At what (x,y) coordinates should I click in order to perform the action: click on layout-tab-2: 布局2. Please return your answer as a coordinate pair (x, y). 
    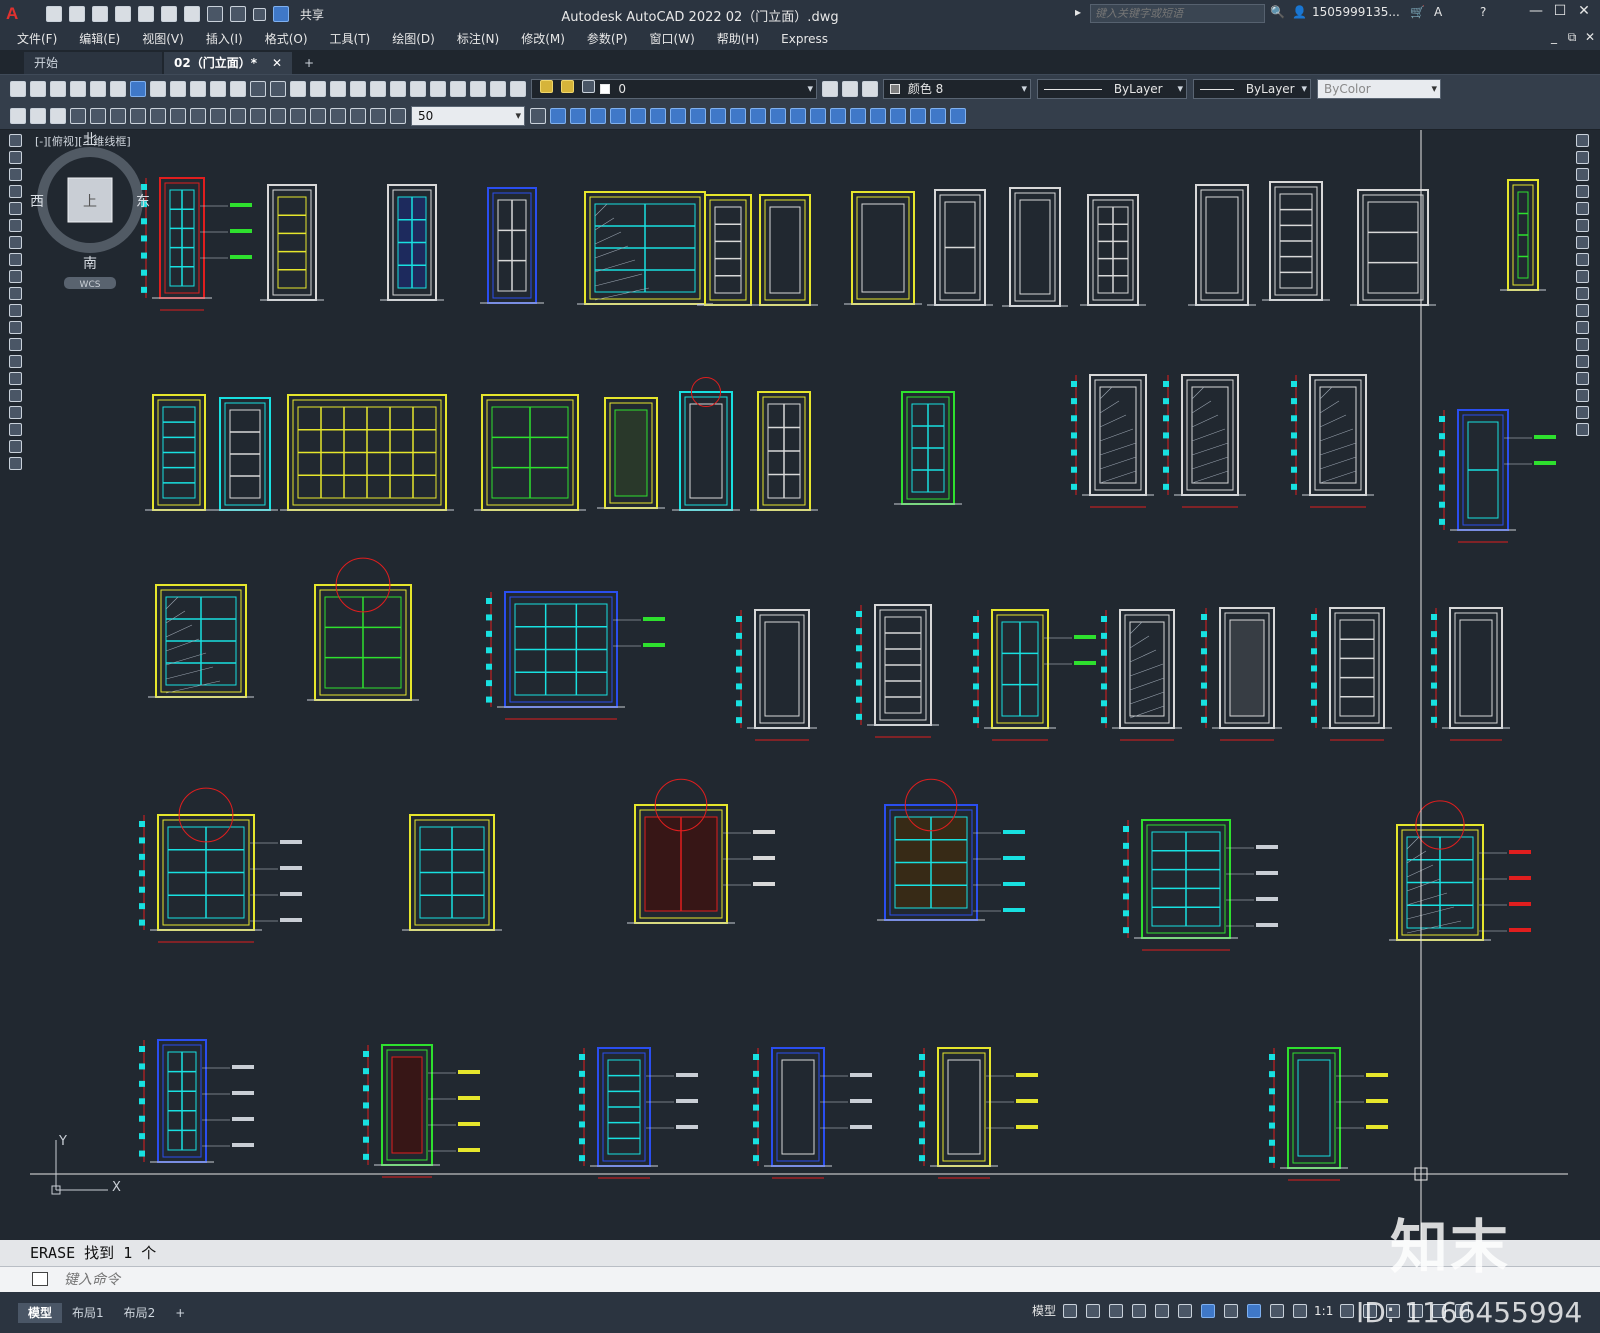
    Looking at the image, I should click on (140, 1313).